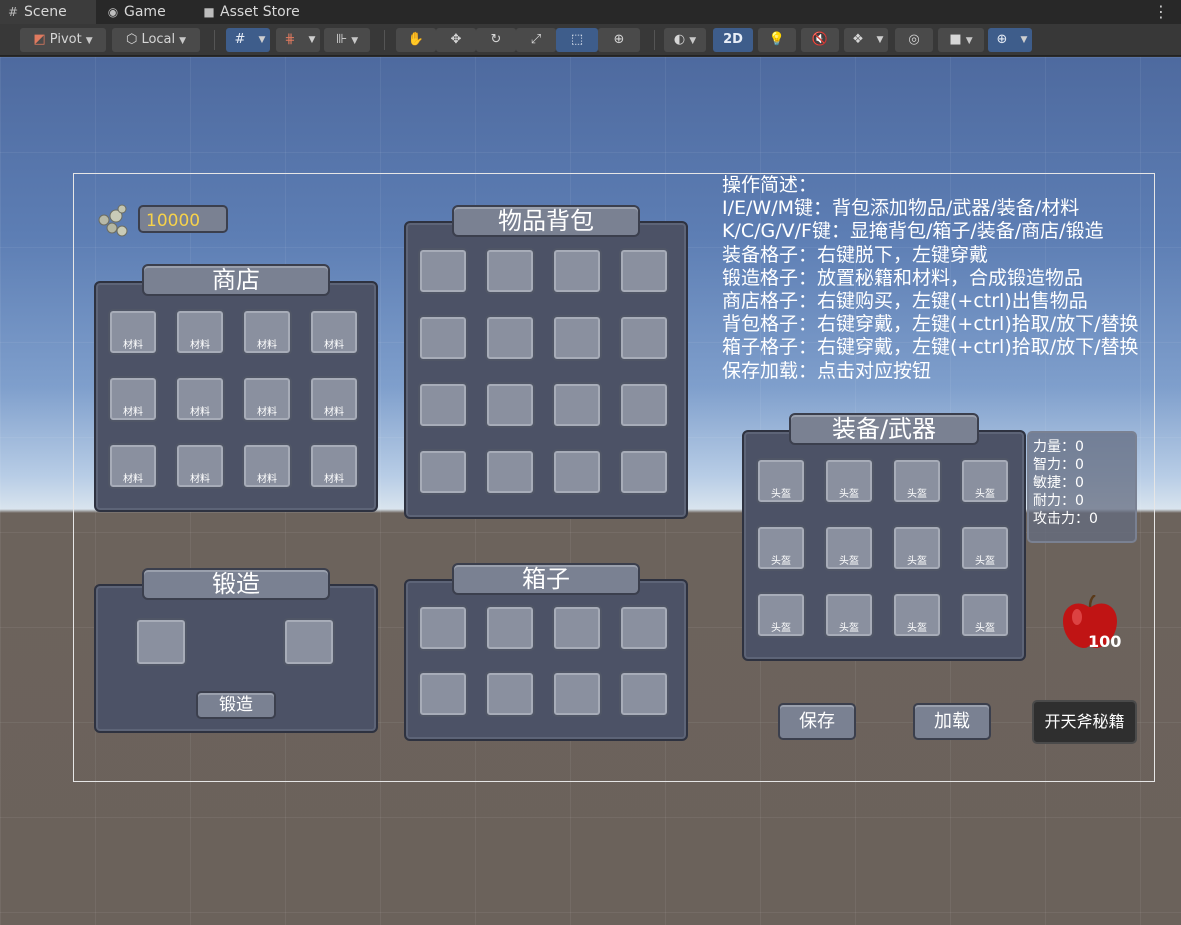 The height and width of the screenshot is (925, 1181). Describe the element at coordinates (1161, 12) in the screenshot. I see `more-menu-icon: ⋮` at that location.